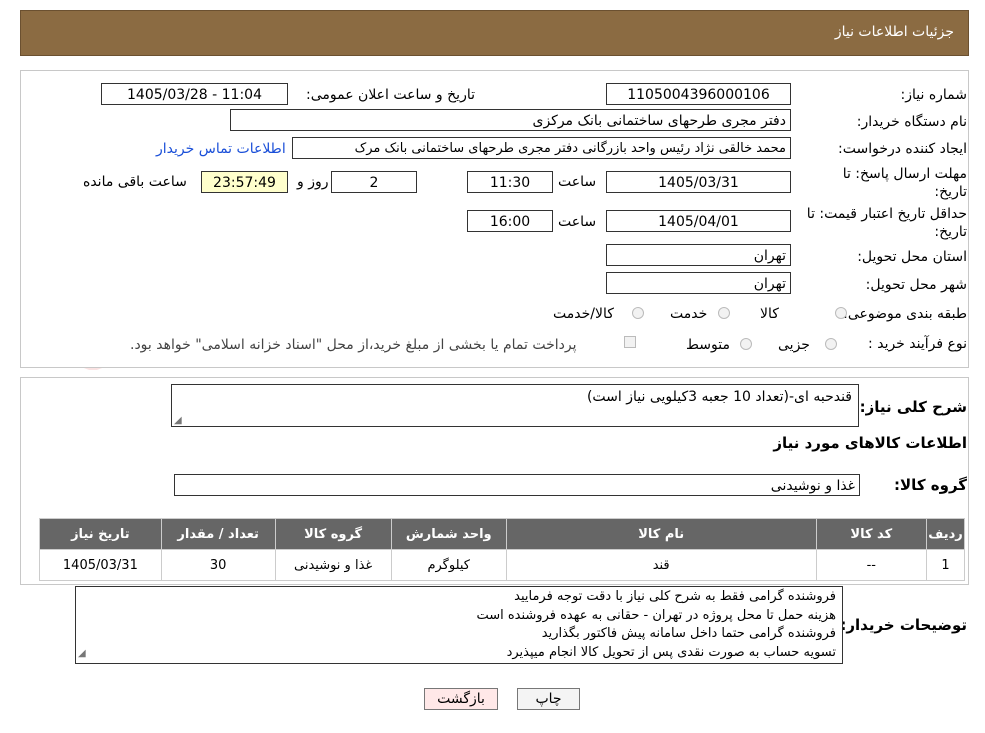 The image size is (985, 733). What do you see at coordinates (698, 283) in the screenshot?
I see `city-field: تهران` at bounding box center [698, 283].